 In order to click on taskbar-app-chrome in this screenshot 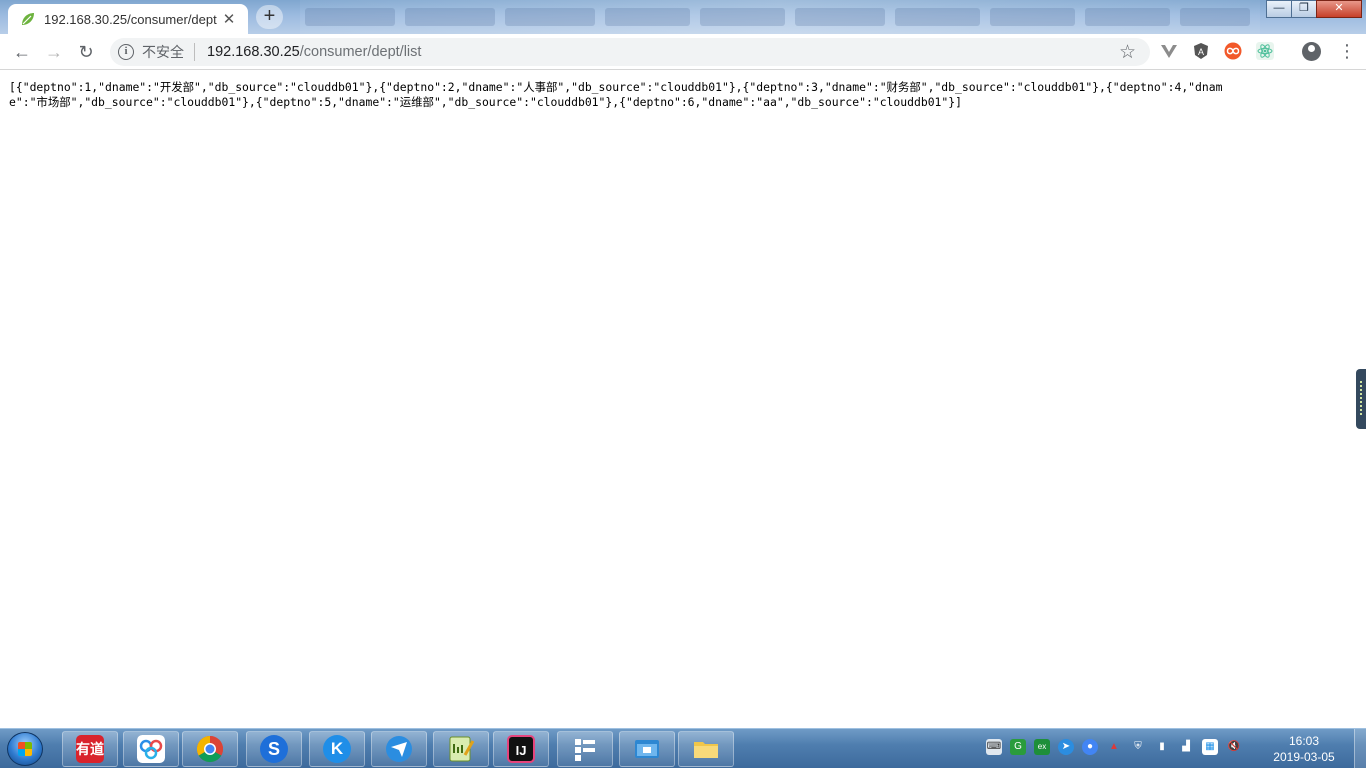, I will do `click(210, 749)`.